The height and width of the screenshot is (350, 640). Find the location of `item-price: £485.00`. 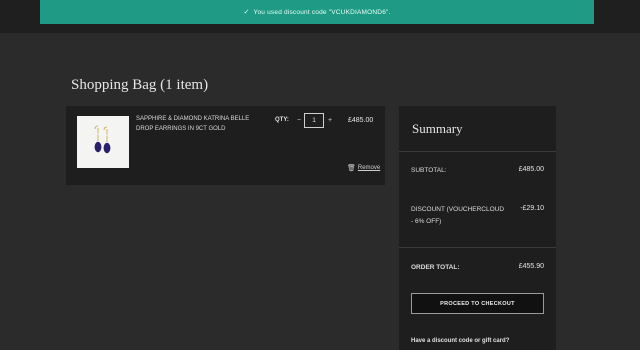

item-price: £485.00 is located at coordinates (361, 120).